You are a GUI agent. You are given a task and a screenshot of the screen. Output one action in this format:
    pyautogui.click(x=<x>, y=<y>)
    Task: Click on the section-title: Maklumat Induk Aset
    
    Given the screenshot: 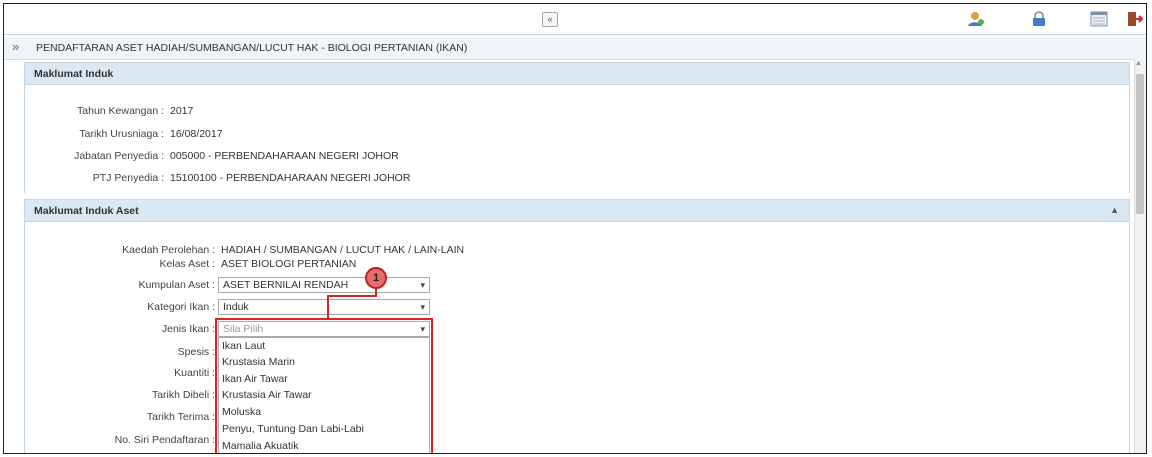 What is the action you would take?
    pyautogui.click(x=86, y=211)
    